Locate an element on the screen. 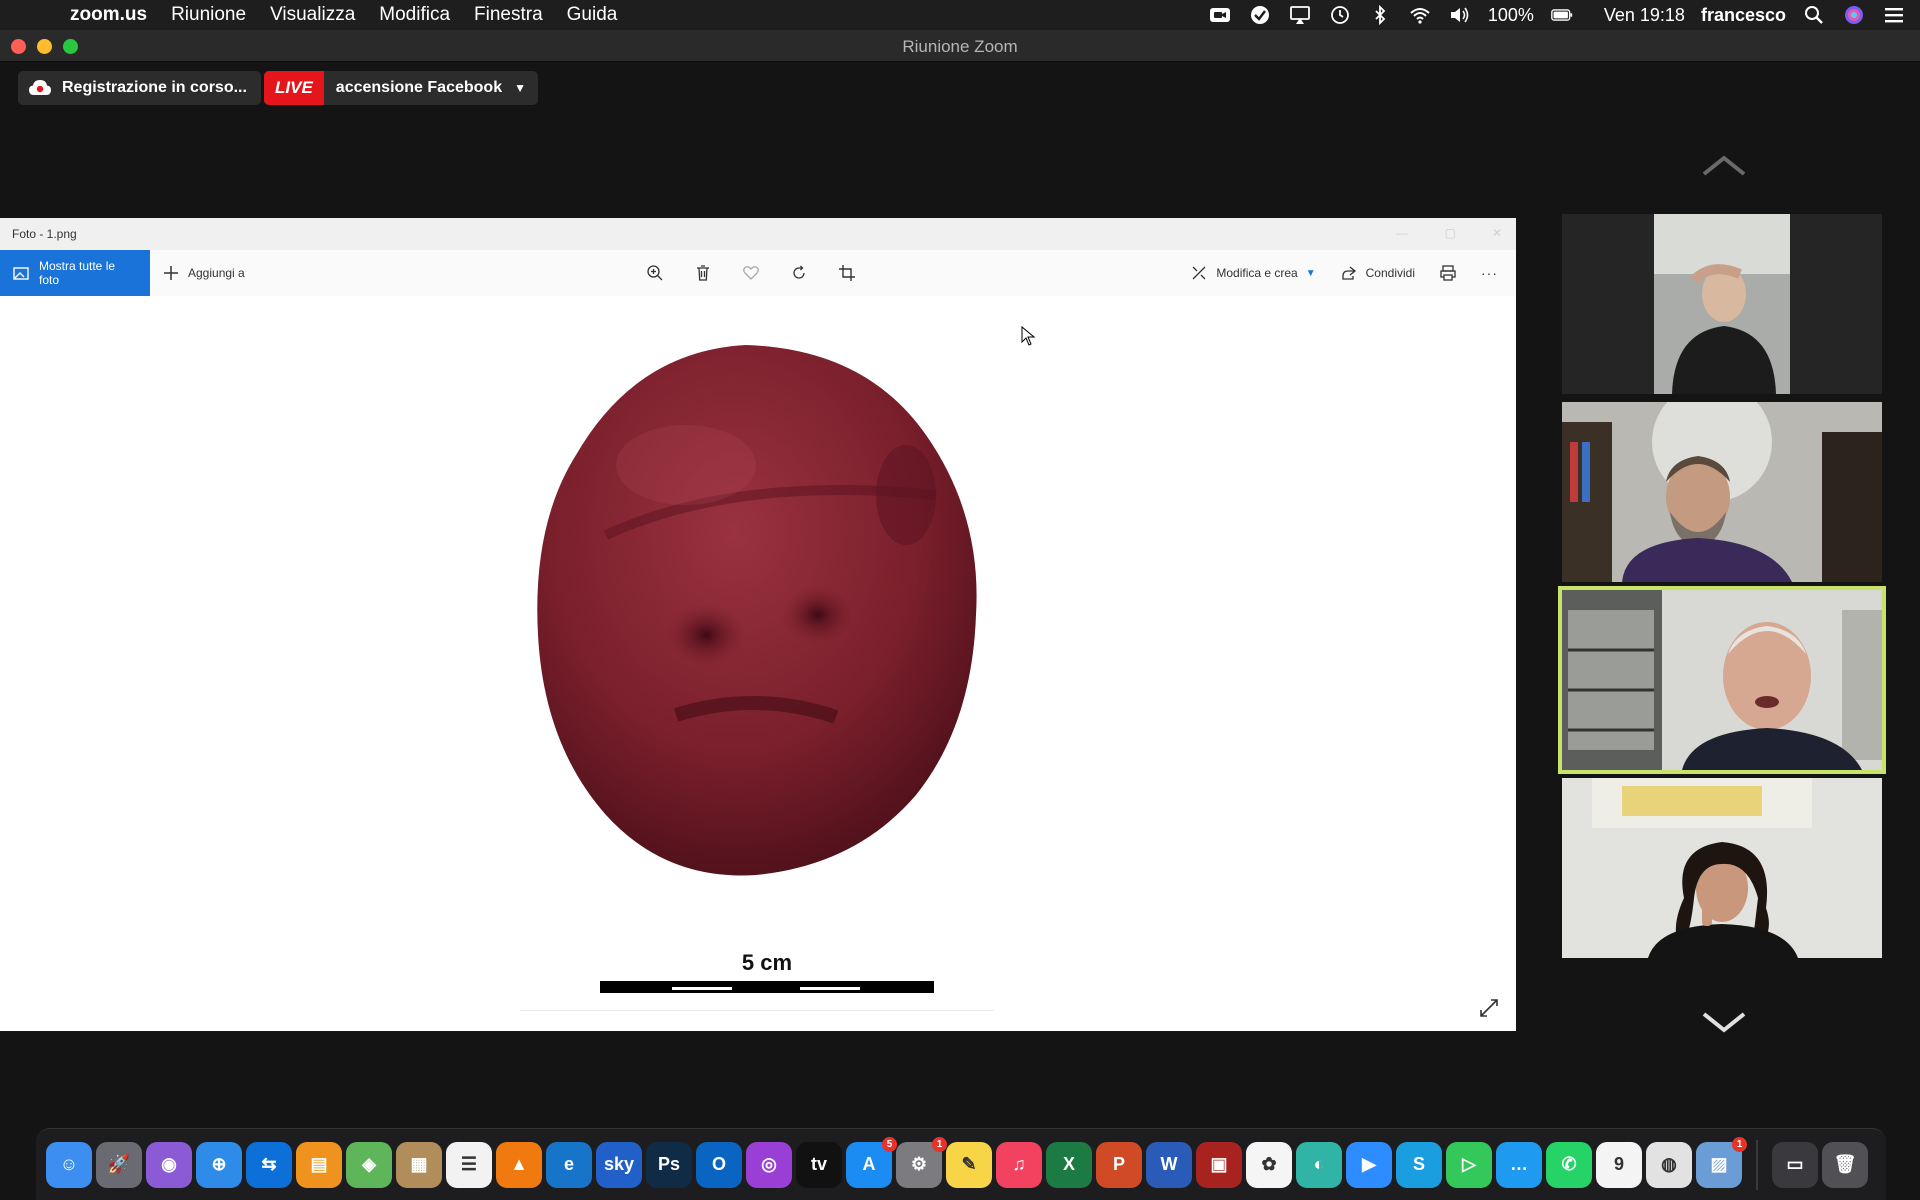  dock-glyph: ◐ is located at coordinates (1319, 1164).